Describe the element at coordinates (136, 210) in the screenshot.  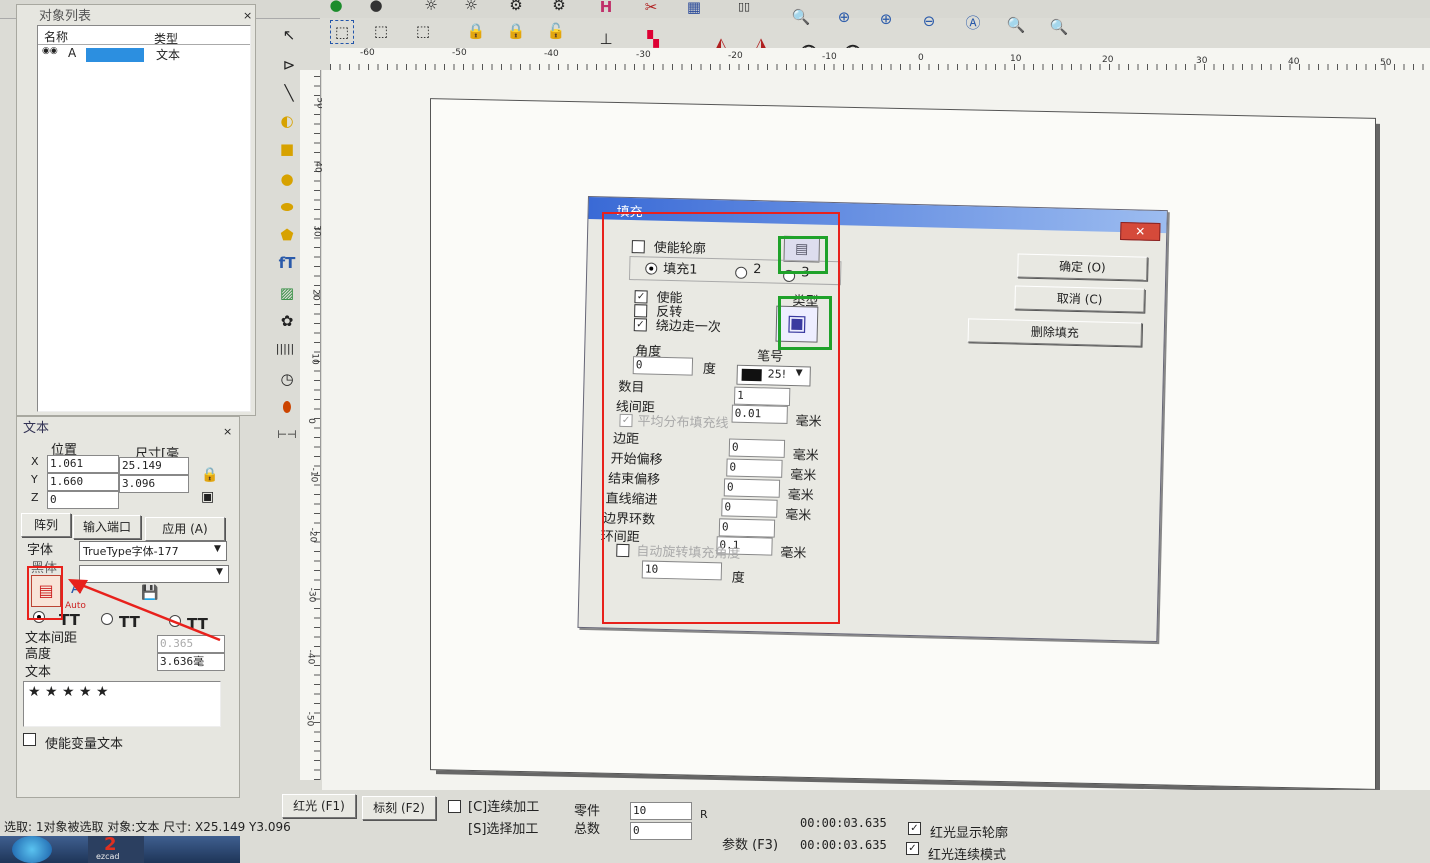
I see `object-list-panel: 对象列表 × 名称 类型 ◉◉ A 文本` at that location.